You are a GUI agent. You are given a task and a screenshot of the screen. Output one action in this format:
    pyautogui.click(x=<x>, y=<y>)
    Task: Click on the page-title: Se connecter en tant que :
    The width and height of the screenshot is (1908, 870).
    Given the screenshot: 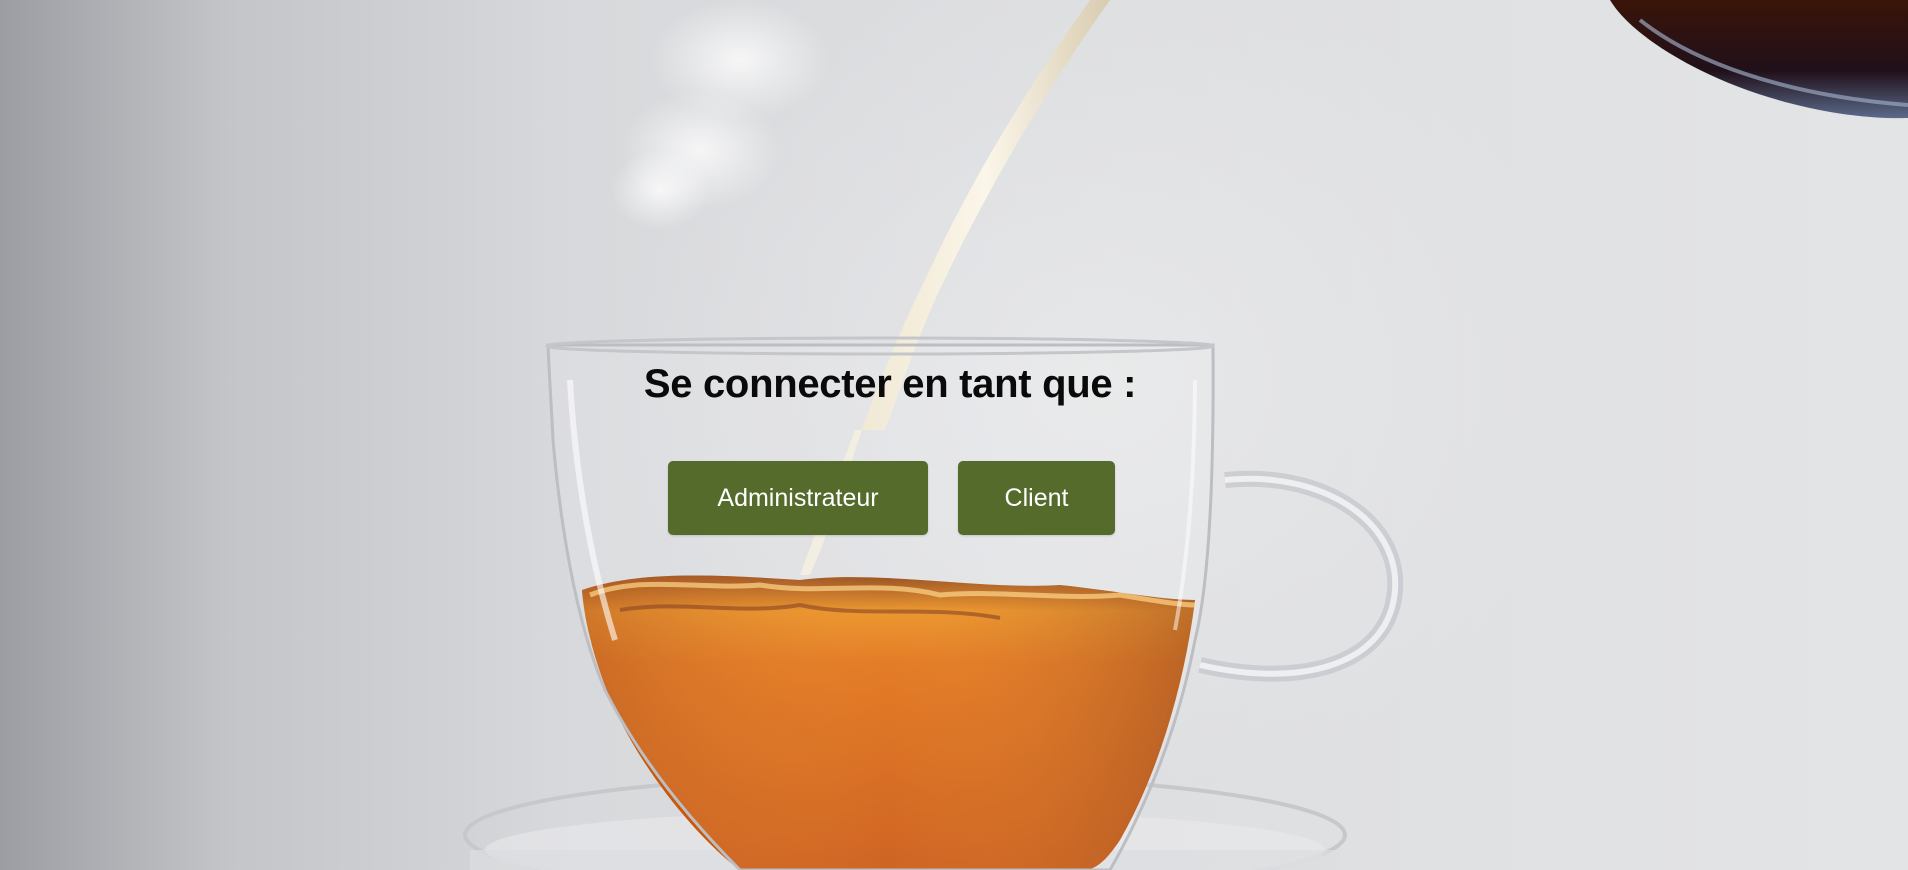 What is the action you would take?
    pyautogui.click(x=890, y=384)
    